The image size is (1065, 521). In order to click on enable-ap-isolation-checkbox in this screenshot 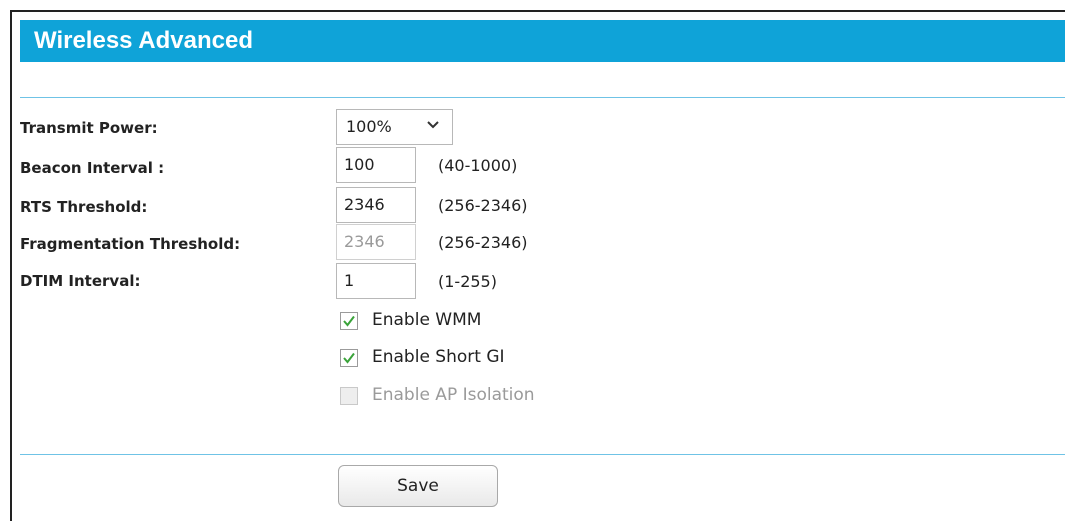, I will do `click(349, 396)`.